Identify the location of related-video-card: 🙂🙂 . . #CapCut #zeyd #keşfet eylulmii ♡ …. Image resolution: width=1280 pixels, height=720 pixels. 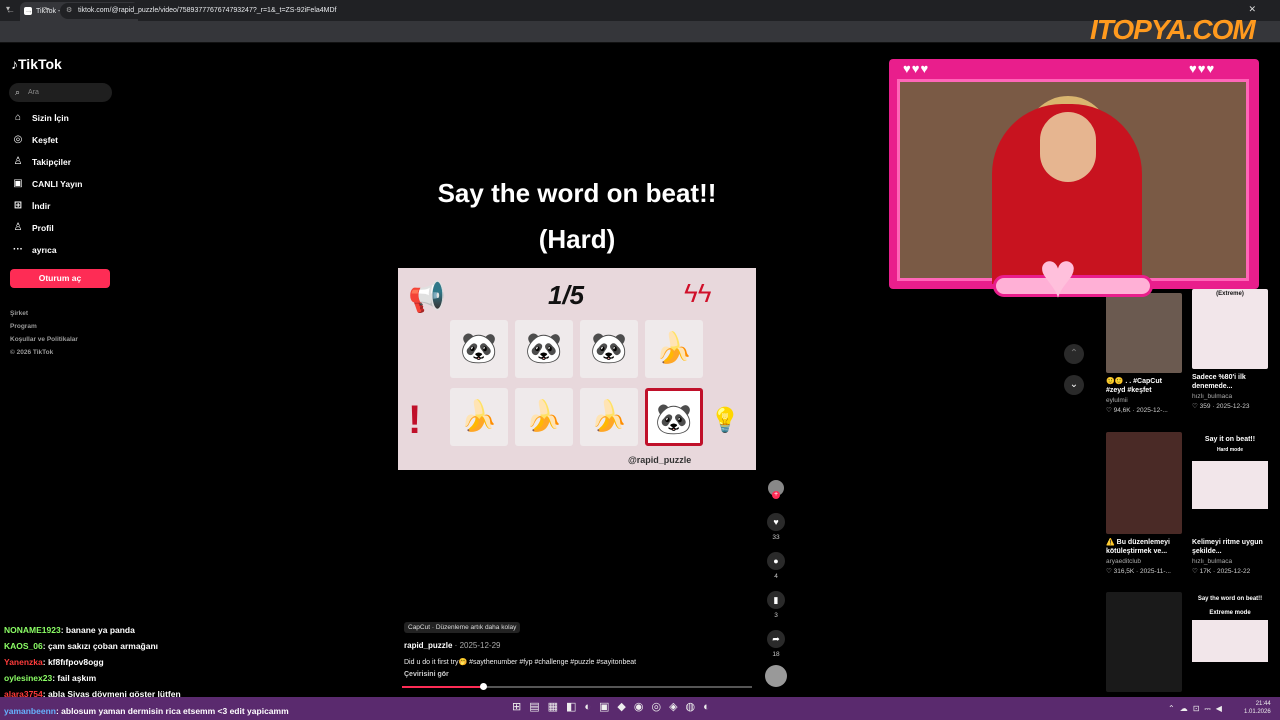
(1144, 353).